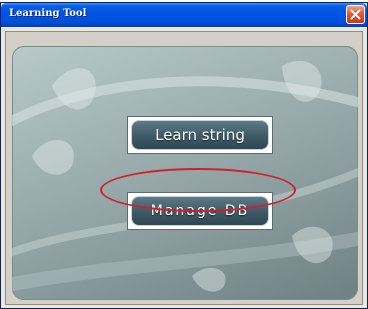 This screenshot has width=368, height=309. I want to click on manage-db-button: Manage DB, so click(200, 211).